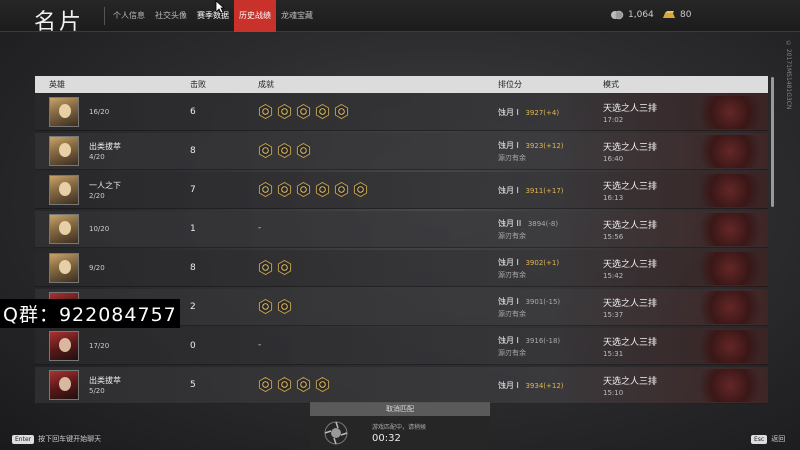 Image resolution: width=800 pixels, height=450 pixels. Describe the element at coordinates (613, 354) in the screenshot. I see `match-time: 15:31` at that location.